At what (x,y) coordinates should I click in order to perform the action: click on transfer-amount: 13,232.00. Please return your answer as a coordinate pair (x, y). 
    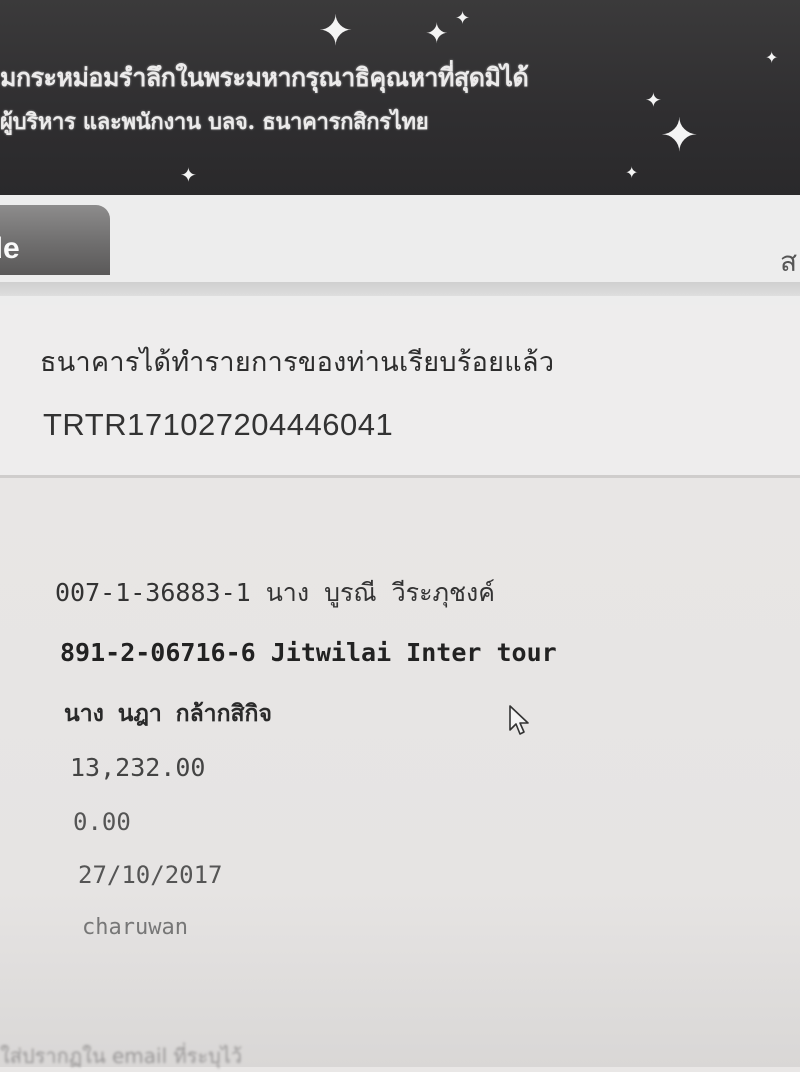
    Looking at the image, I should click on (138, 767).